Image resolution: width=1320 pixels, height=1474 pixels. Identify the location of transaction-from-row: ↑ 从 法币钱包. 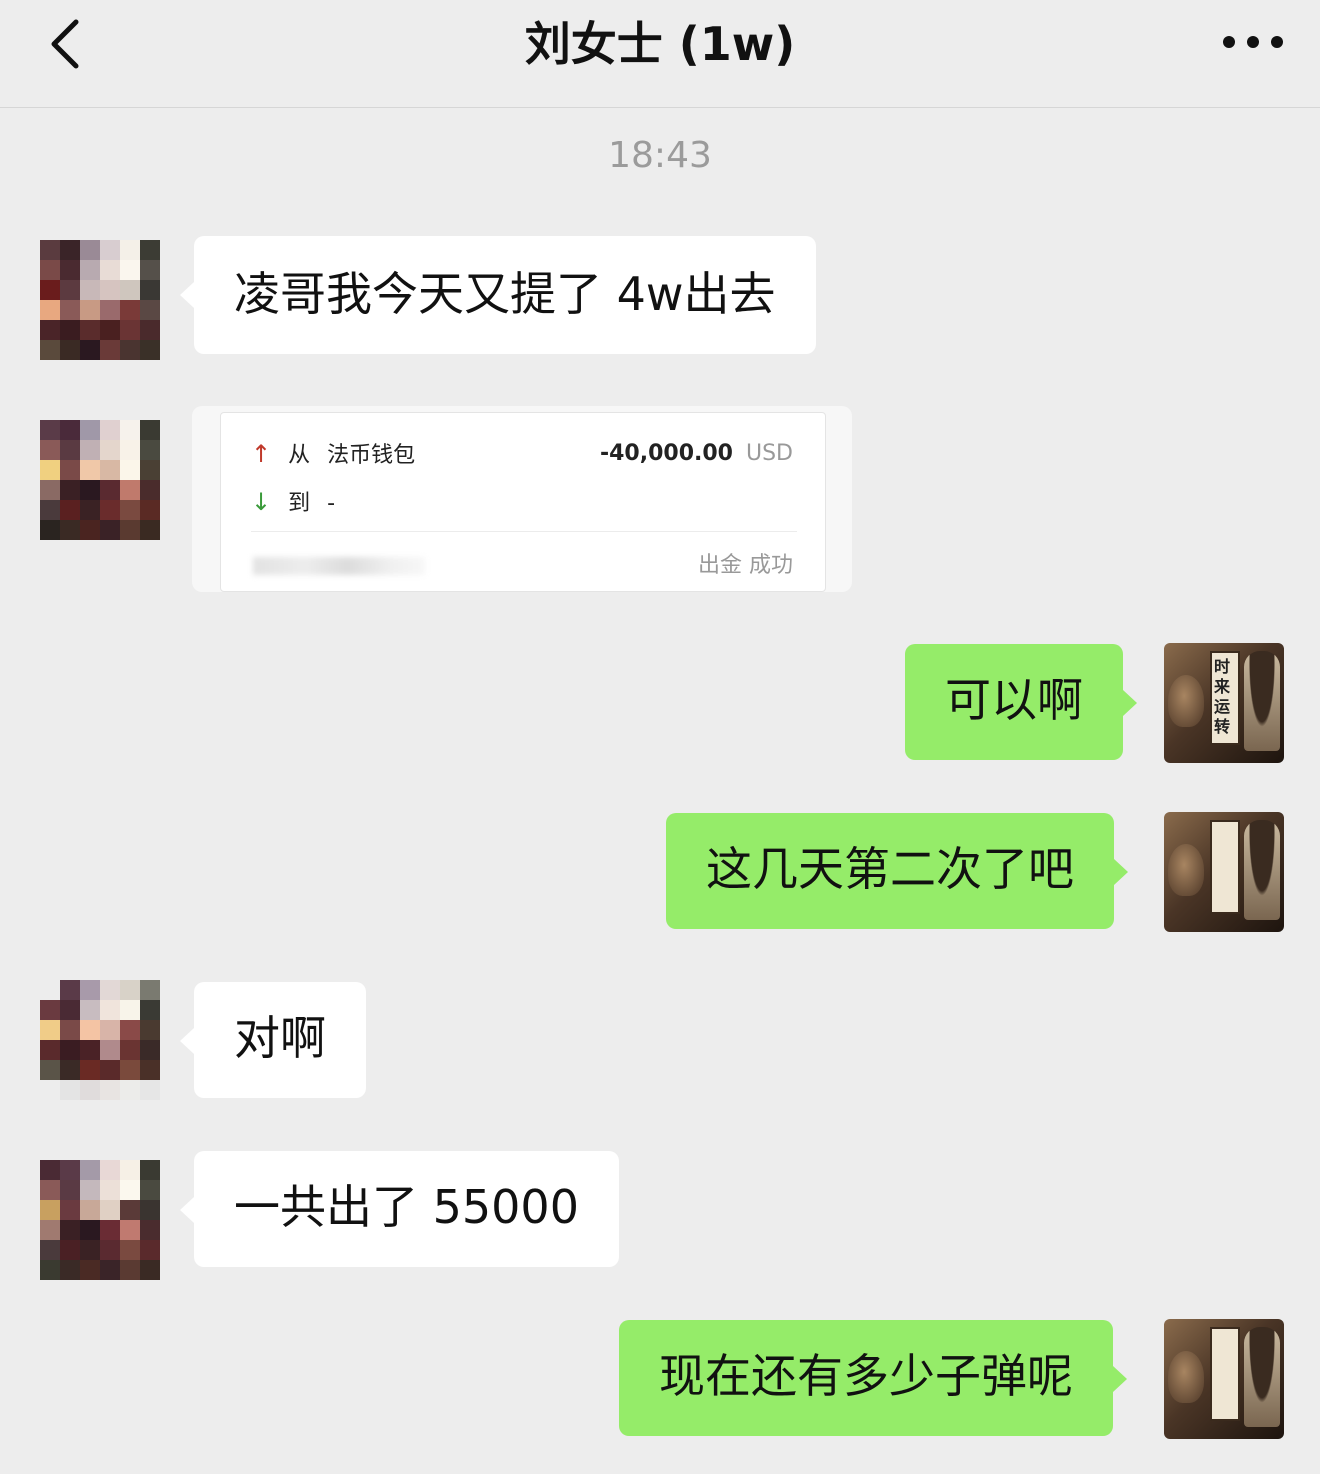
(333, 455).